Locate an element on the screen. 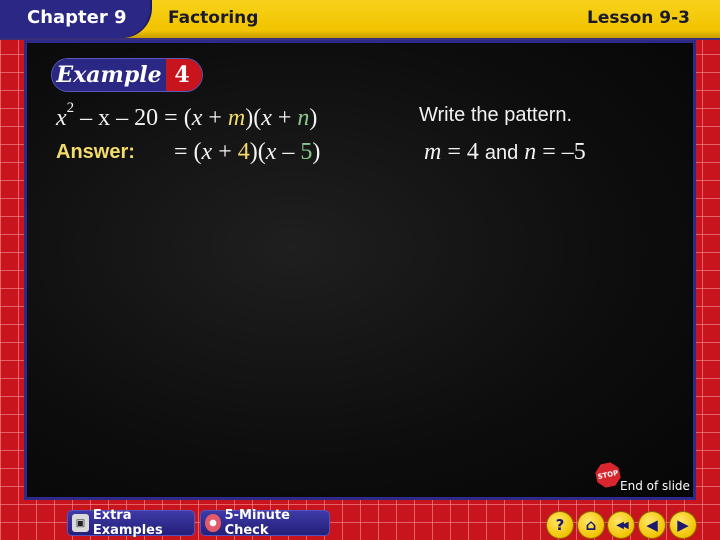  equation-text: = –5 is located at coordinates (561, 152).